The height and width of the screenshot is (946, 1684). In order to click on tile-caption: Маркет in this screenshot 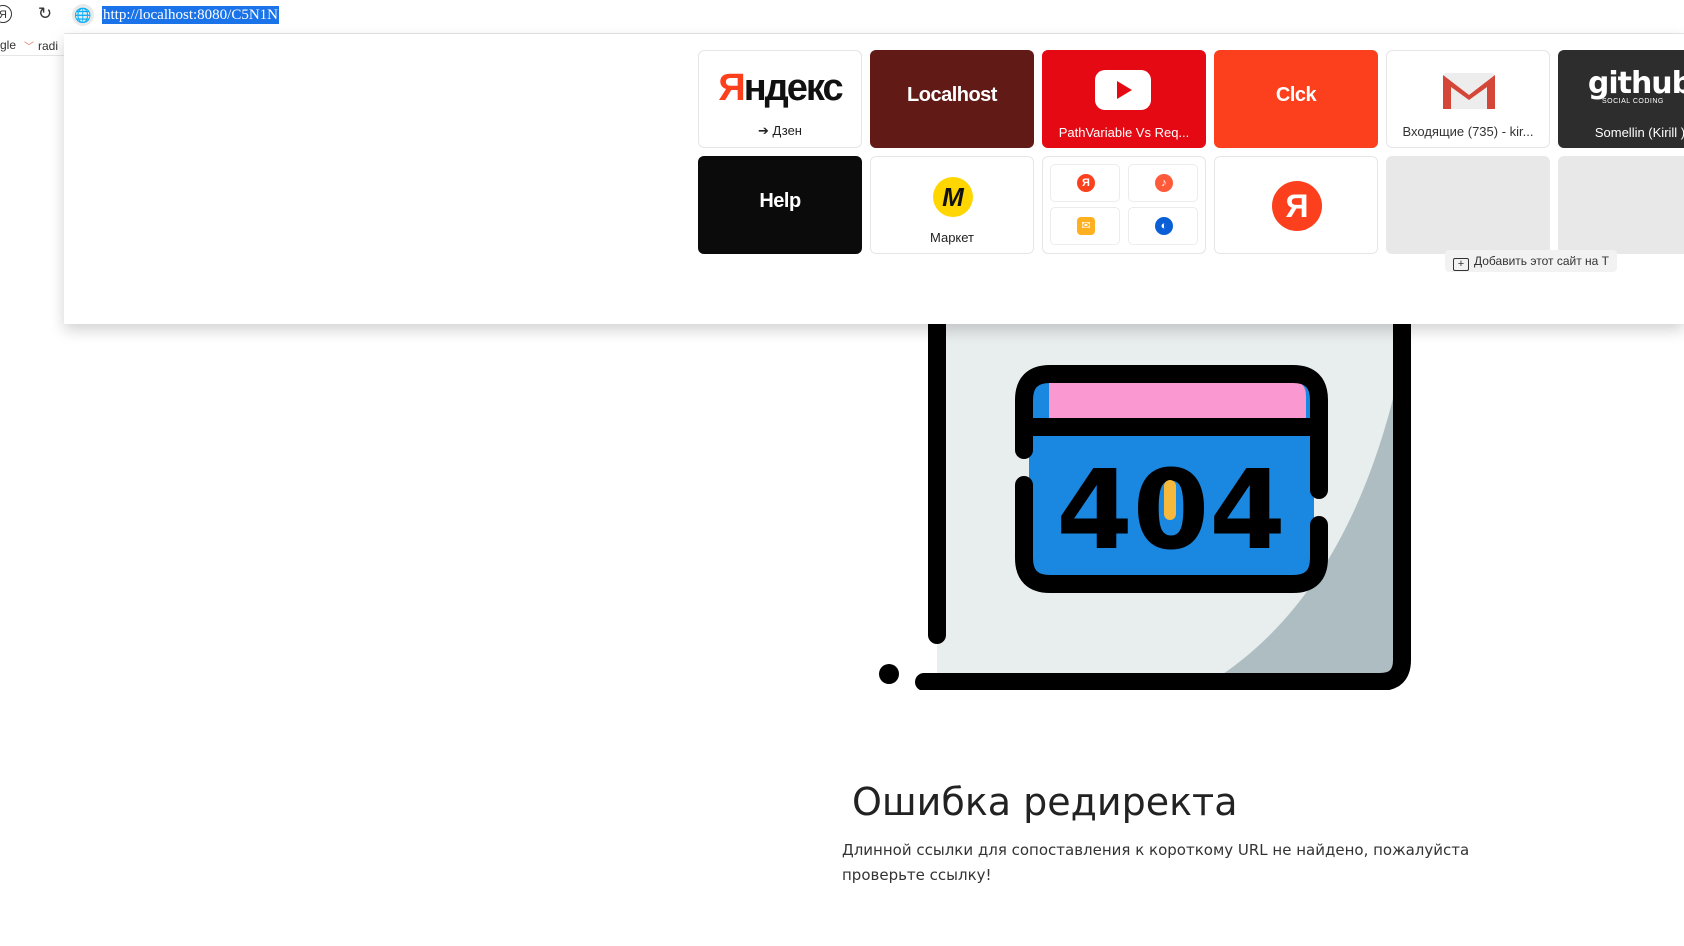, I will do `click(952, 237)`.